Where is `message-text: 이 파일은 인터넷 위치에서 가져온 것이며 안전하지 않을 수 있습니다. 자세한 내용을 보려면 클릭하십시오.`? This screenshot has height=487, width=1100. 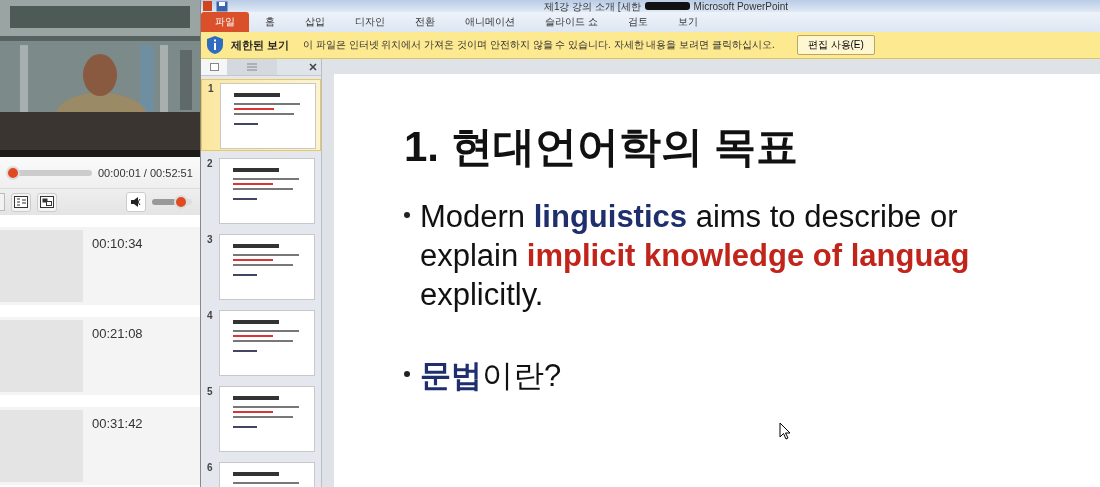 message-text: 이 파일은 인터넷 위치에서 가져온 것이며 안전하지 않을 수 있습니다. 자세한 내용을 보려면 클릭하십시오. is located at coordinates (539, 45).